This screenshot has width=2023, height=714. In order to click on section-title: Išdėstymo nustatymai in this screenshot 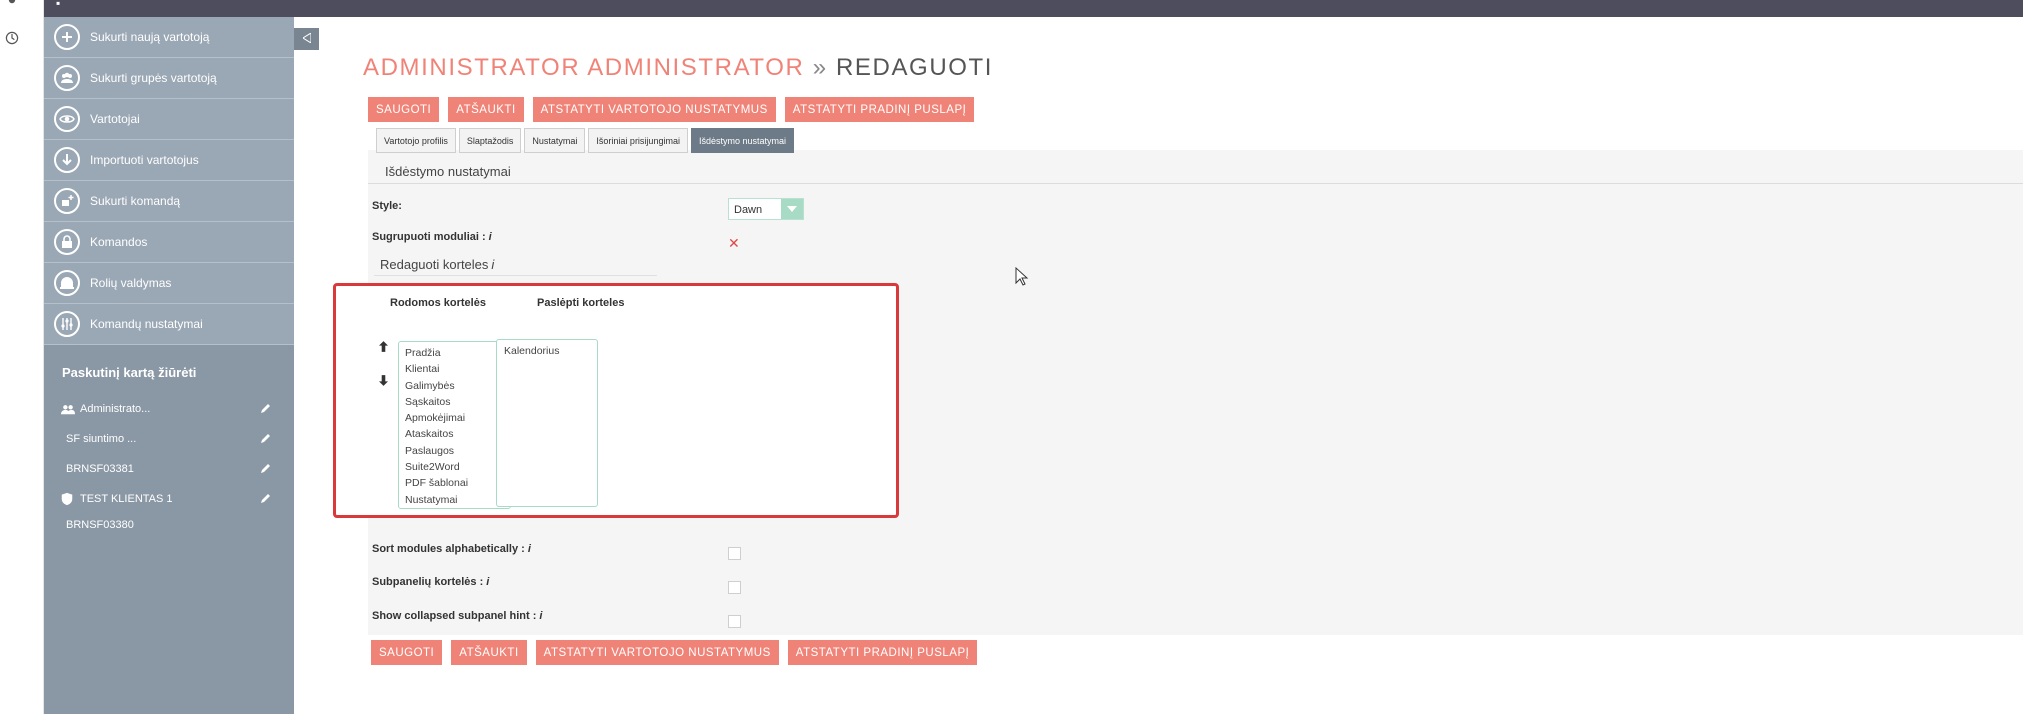, I will do `click(448, 171)`.